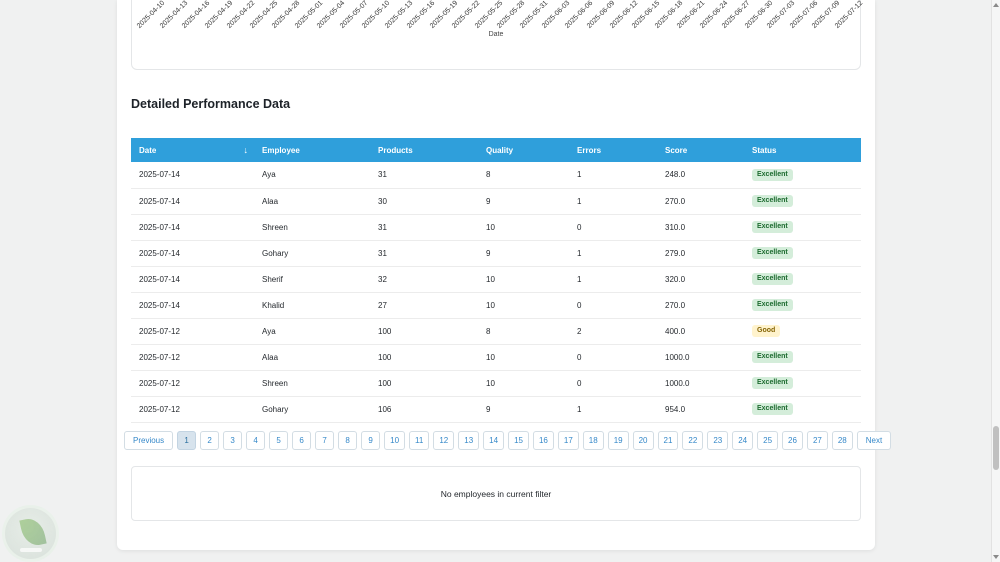 This screenshot has width=1000, height=562. Describe the element at coordinates (996, 557) in the screenshot. I see `scroll-down-arrow-icon` at that location.